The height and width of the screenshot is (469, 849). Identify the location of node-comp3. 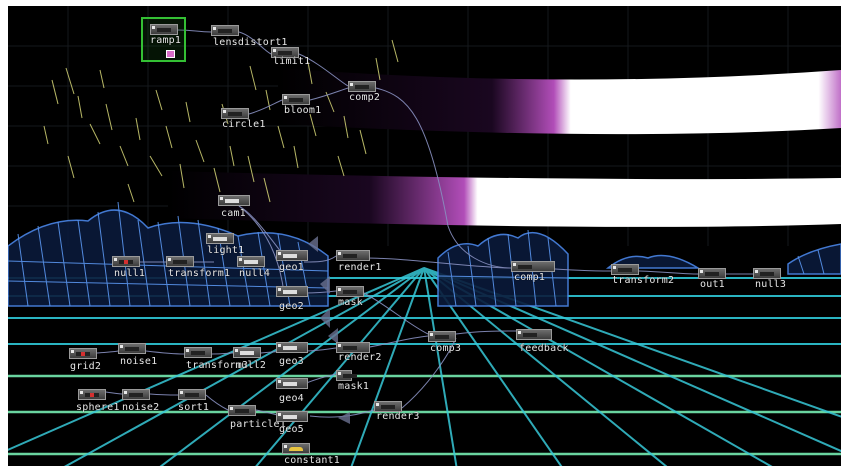
(442, 336).